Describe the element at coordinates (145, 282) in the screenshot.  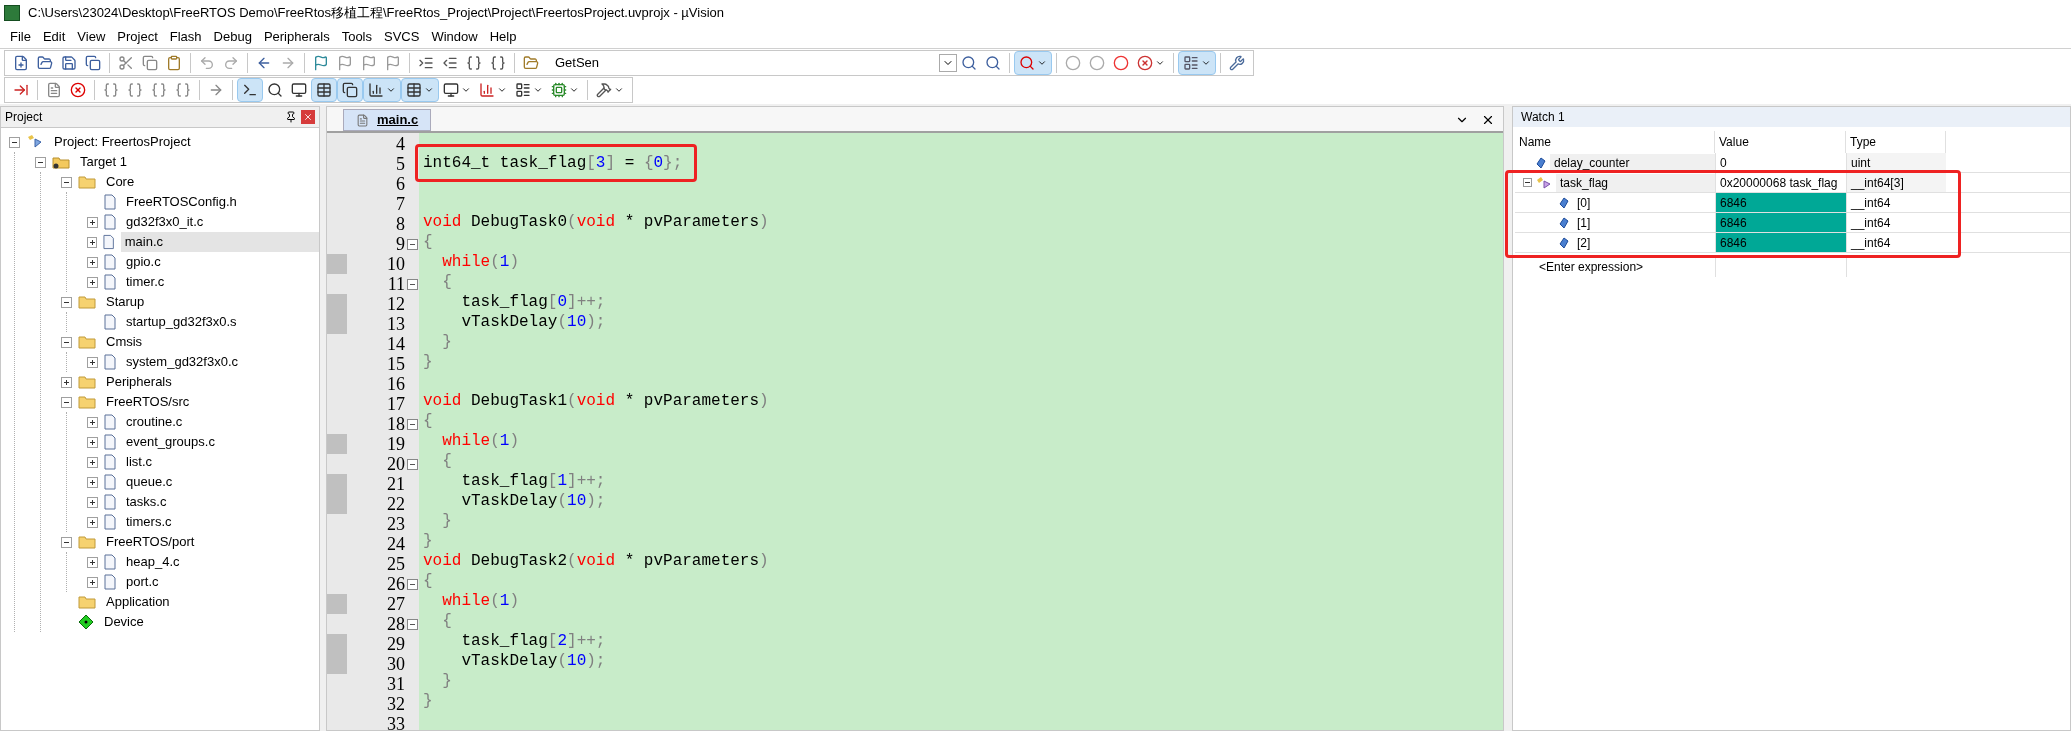
I see `tree-item: timer.c` at that location.